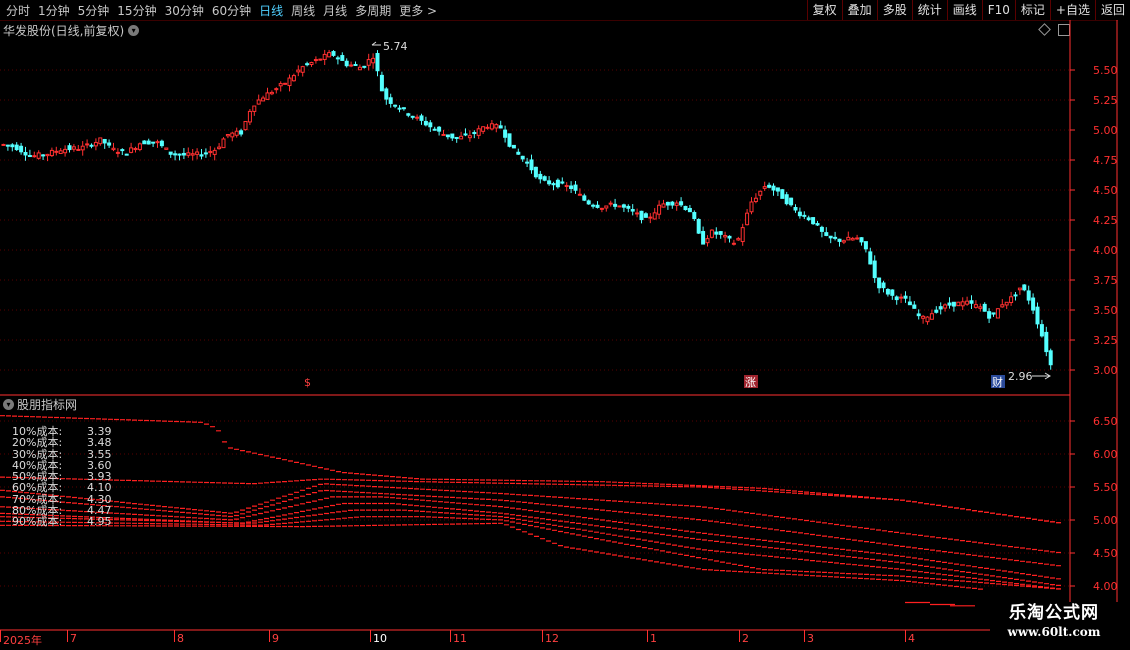  What do you see at coordinates (450, 636) in the screenshot?
I see `x-axis-tick` at bounding box center [450, 636].